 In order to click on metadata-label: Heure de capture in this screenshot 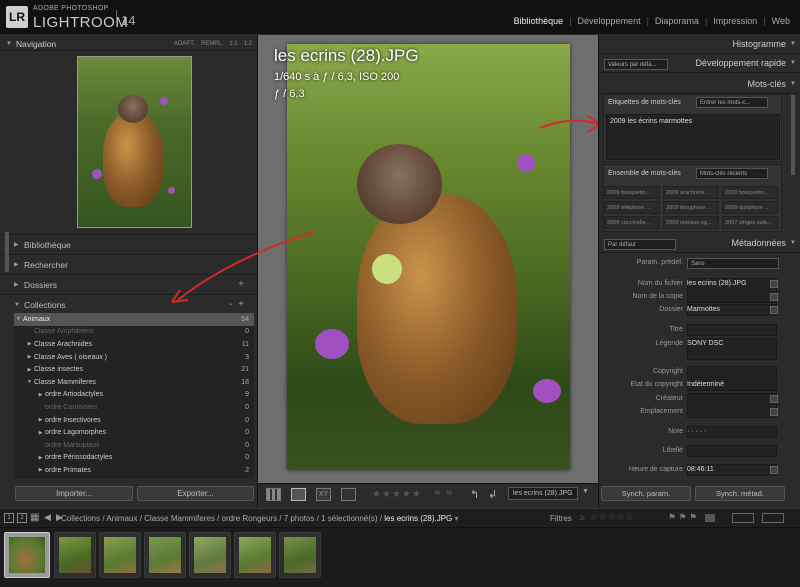, I will do `click(655, 469)`.